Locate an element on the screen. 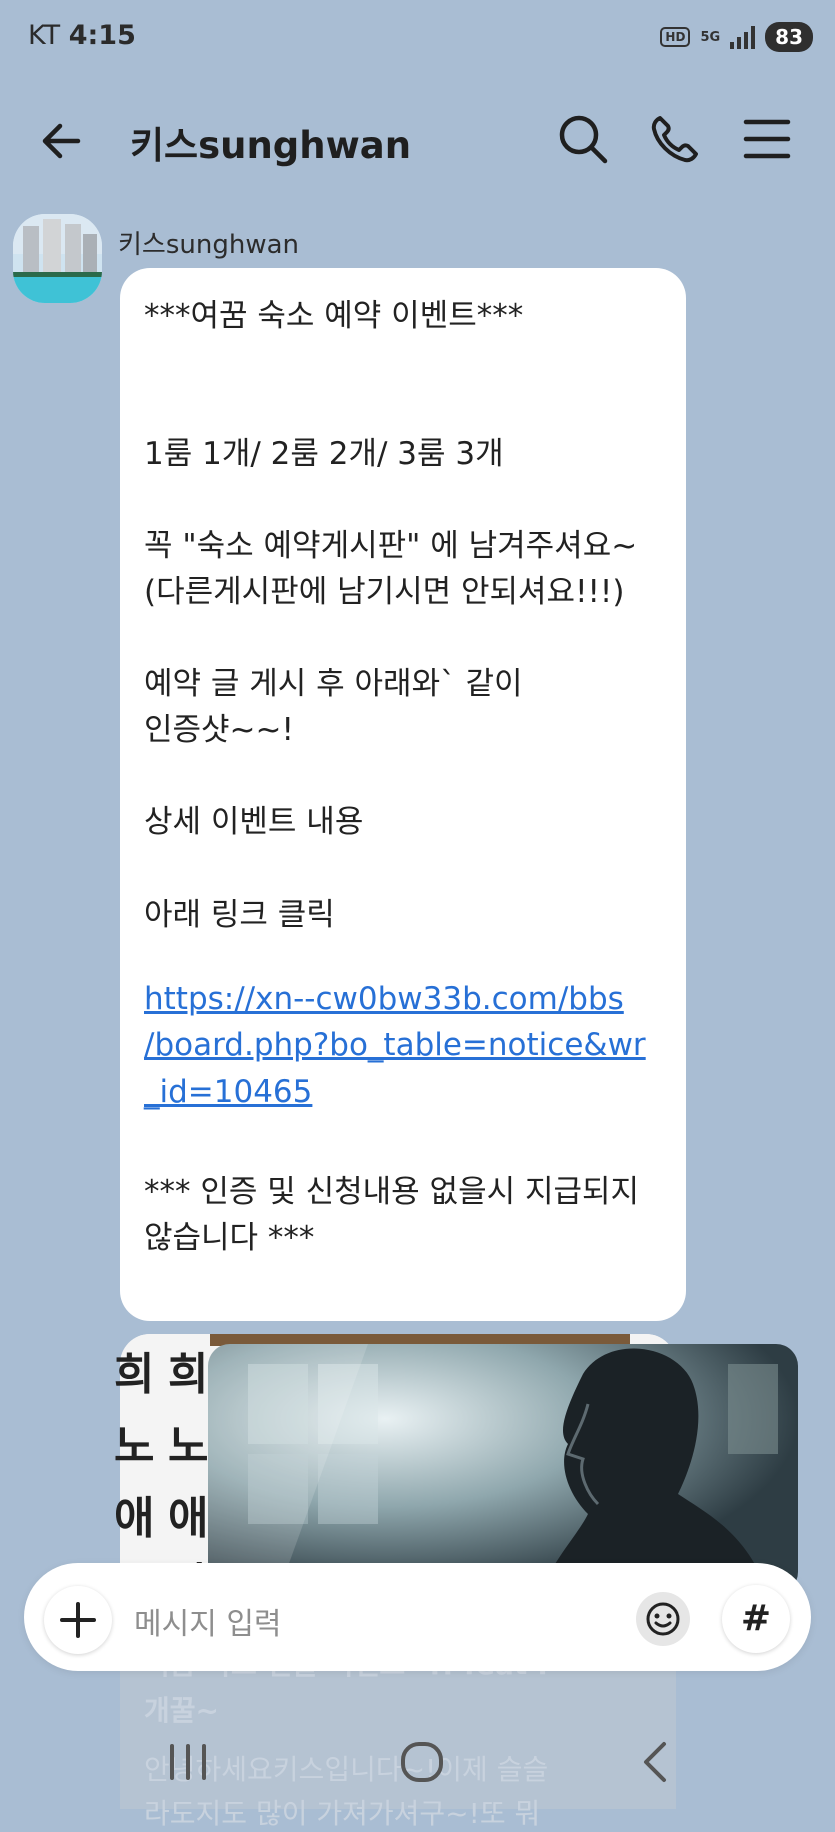  preview-title: 개꿀~ is located at coordinates (181, 1710).